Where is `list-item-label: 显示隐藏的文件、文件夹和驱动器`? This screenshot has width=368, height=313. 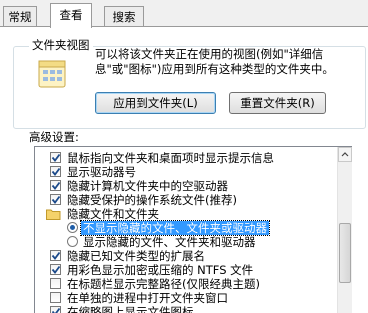 list-item-label: 显示隐藏的文件、文件夹和驱动器 is located at coordinates (169, 242).